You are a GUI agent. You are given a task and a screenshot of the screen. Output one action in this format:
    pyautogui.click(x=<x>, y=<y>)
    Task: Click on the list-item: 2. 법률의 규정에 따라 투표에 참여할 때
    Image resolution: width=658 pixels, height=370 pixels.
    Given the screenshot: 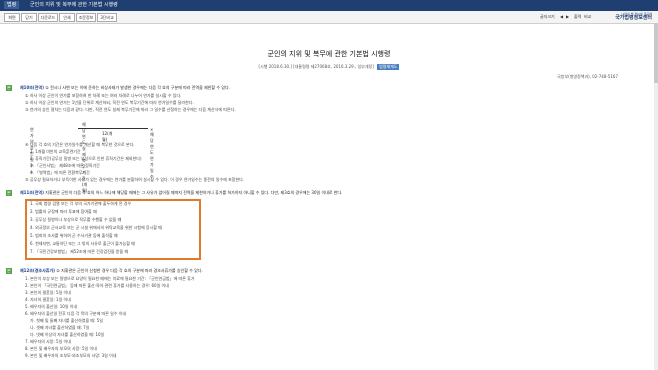 What is the action you would take?
    pyautogui.click(x=63, y=211)
    